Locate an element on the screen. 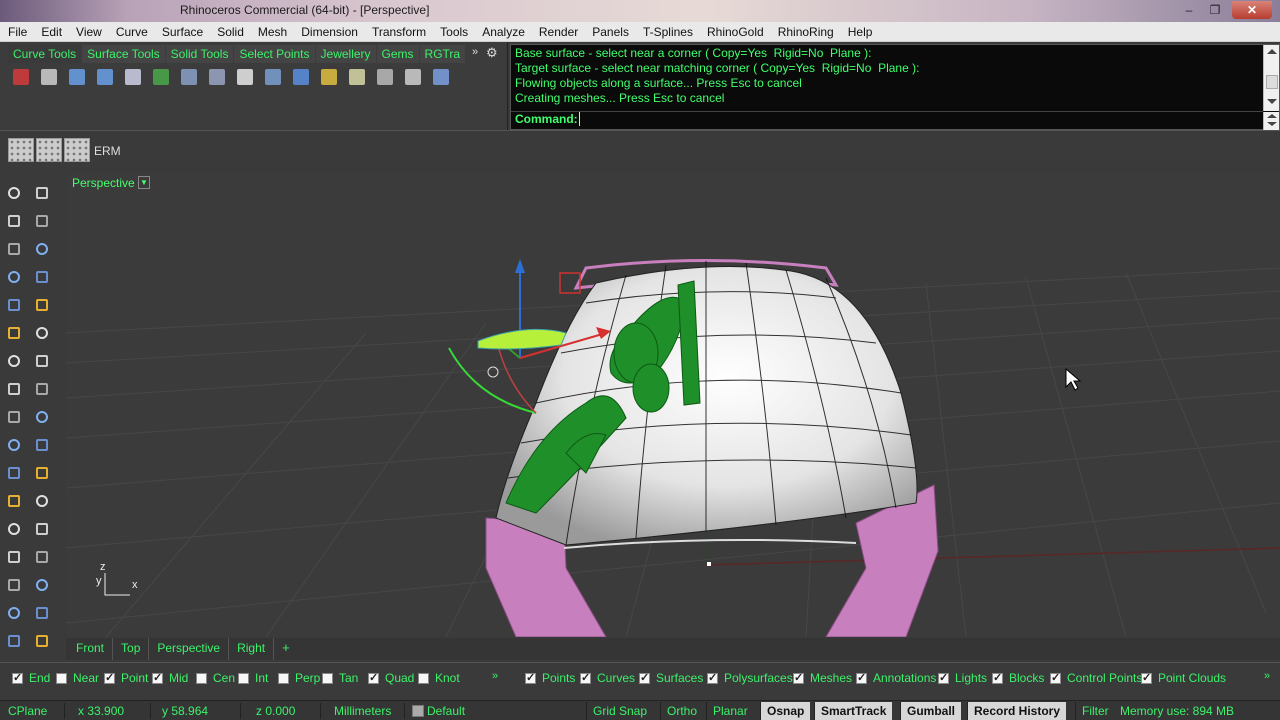  osnap-mid: Mid is located at coordinates (170, 678).